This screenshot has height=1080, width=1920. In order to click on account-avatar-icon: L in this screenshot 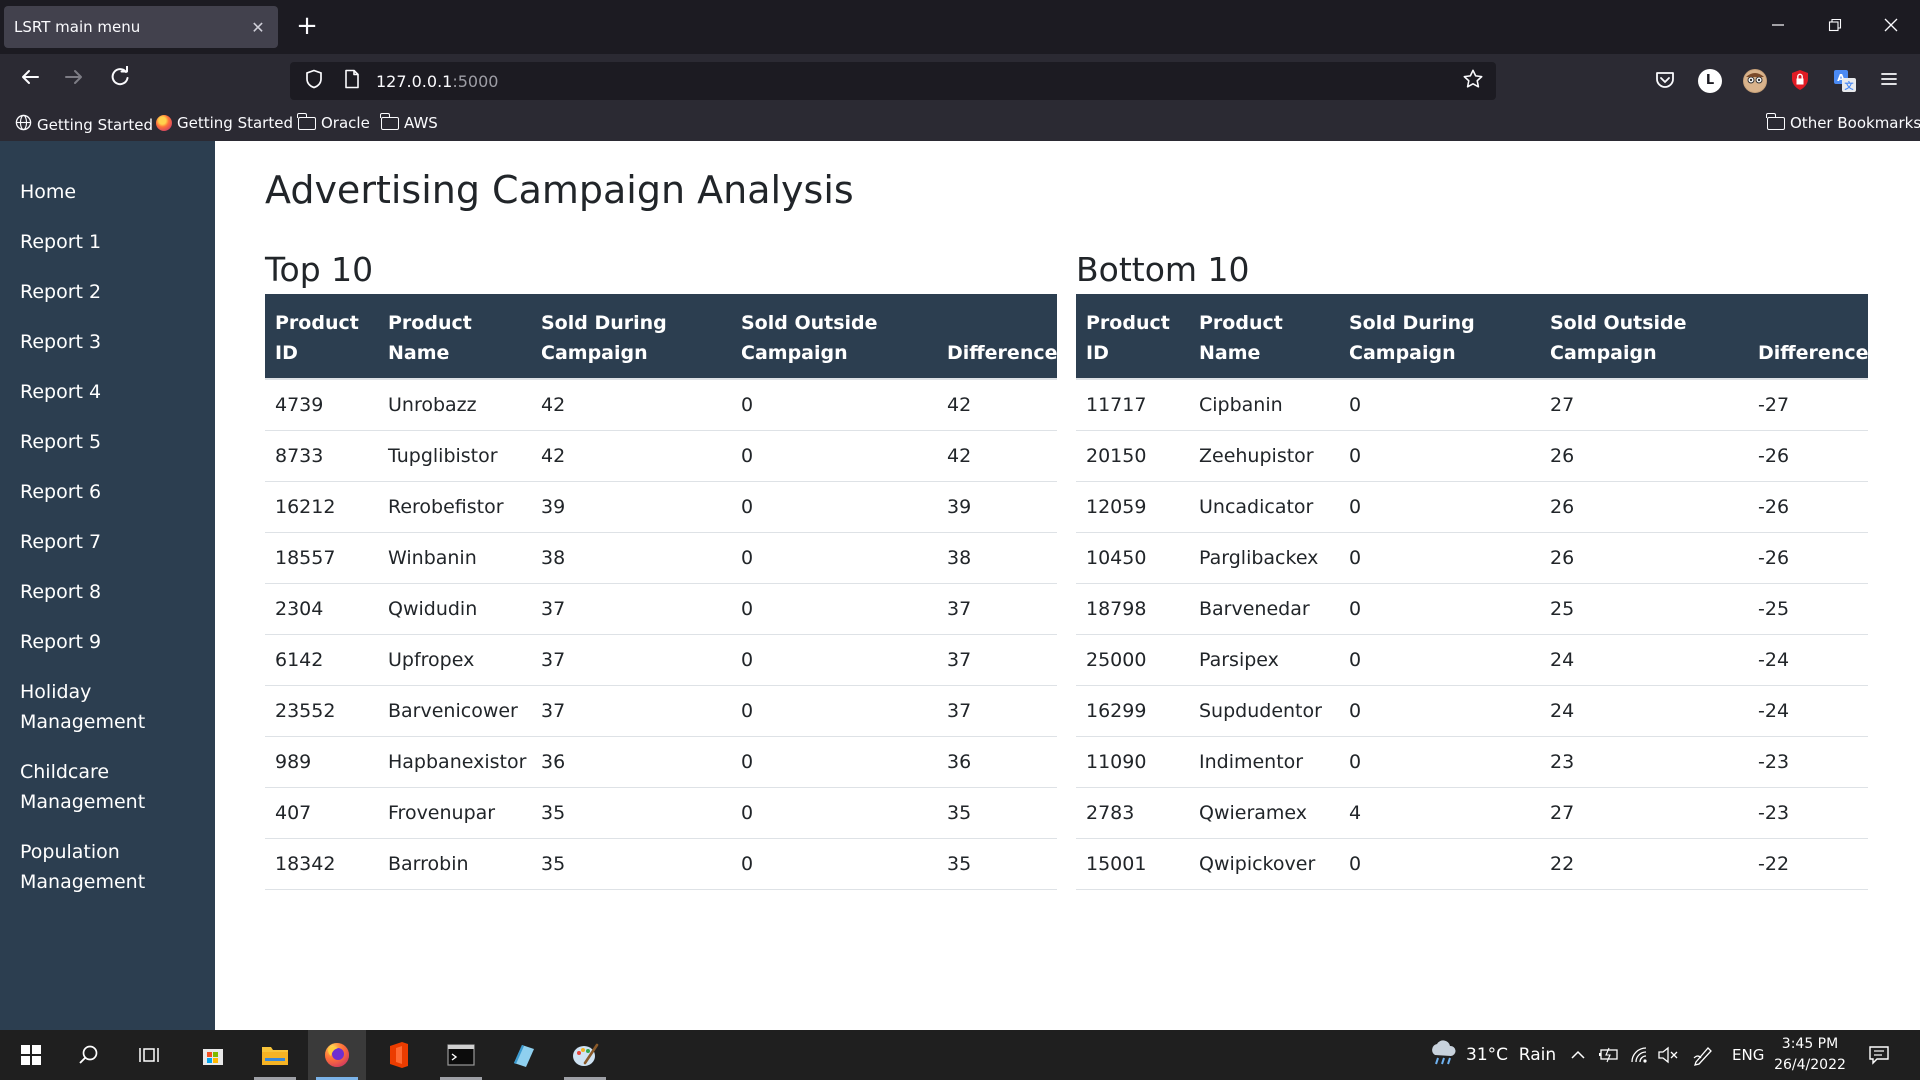, I will do `click(1710, 81)`.